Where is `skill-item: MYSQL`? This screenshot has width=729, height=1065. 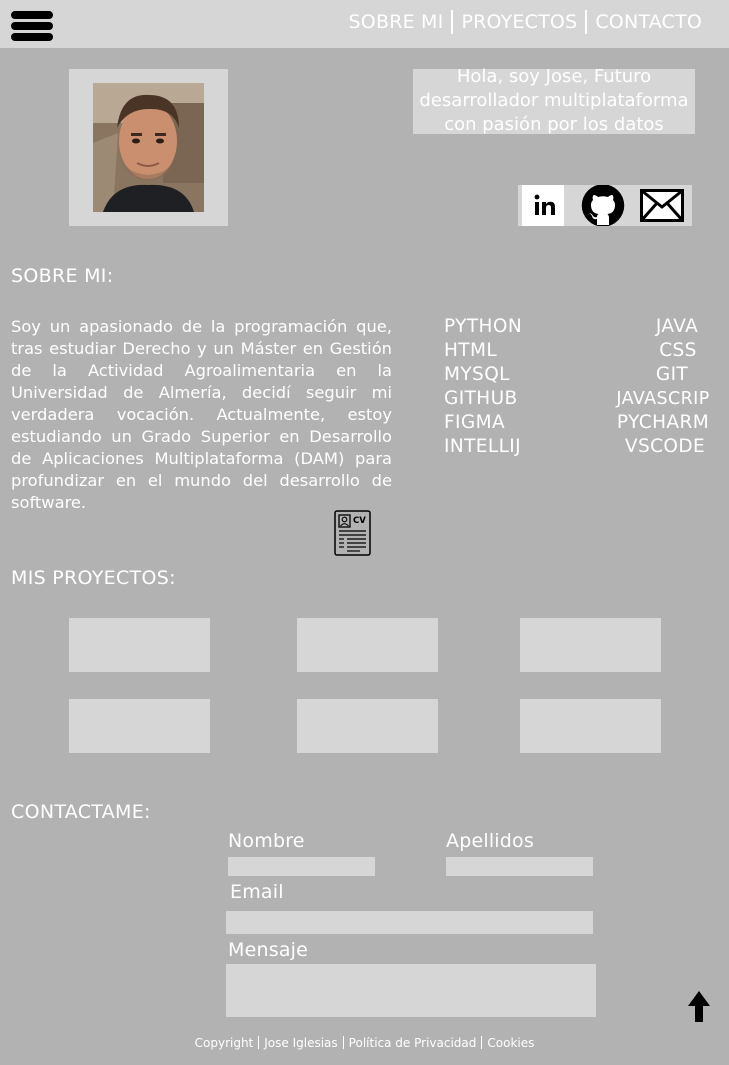 skill-item: MYSQL is located at coordinates (477, 374).